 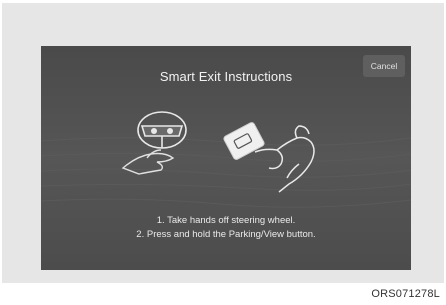 What do you see at coordinates (162, 130) in the screenshot?
I see `steering-wheel-icon` at bounding box center [162, 130].